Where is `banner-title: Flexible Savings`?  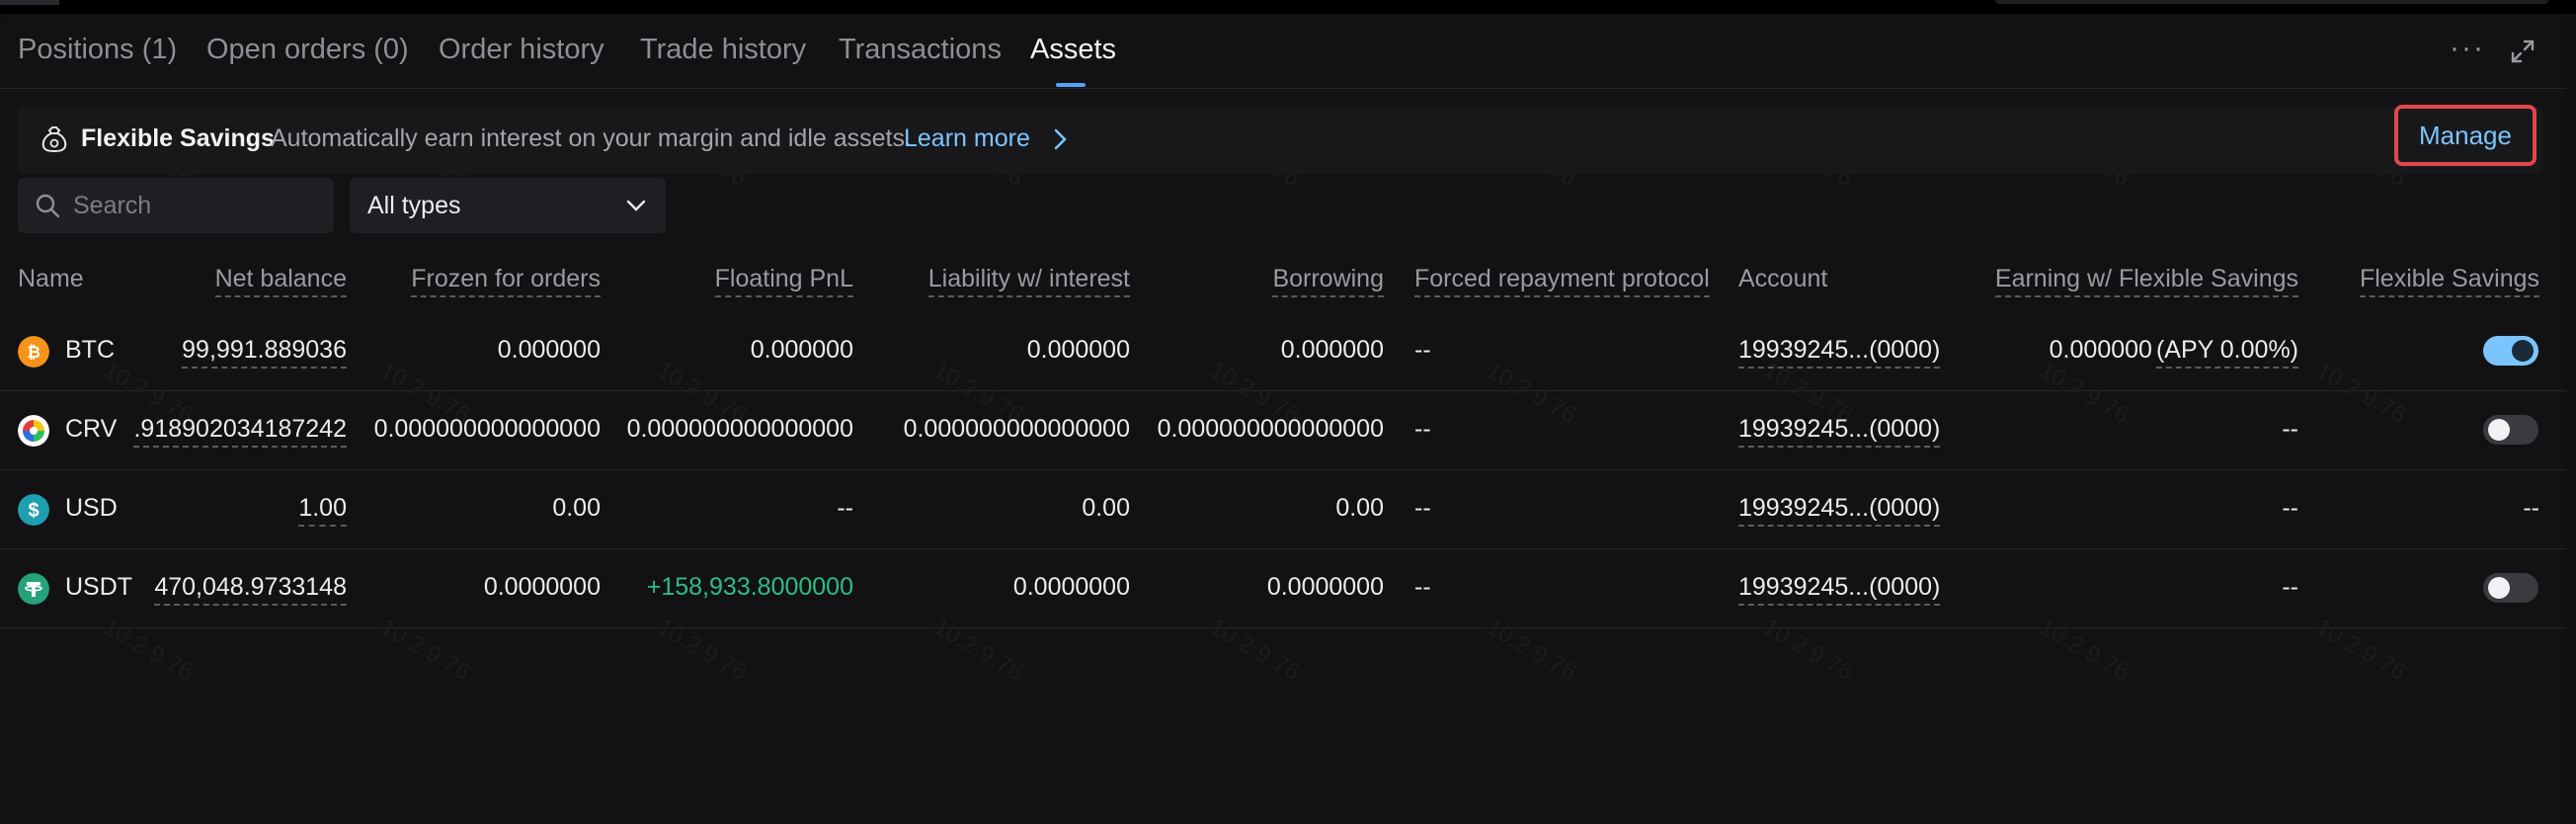
banner-title: Flexible Savings is located at coordinates (178, 138).